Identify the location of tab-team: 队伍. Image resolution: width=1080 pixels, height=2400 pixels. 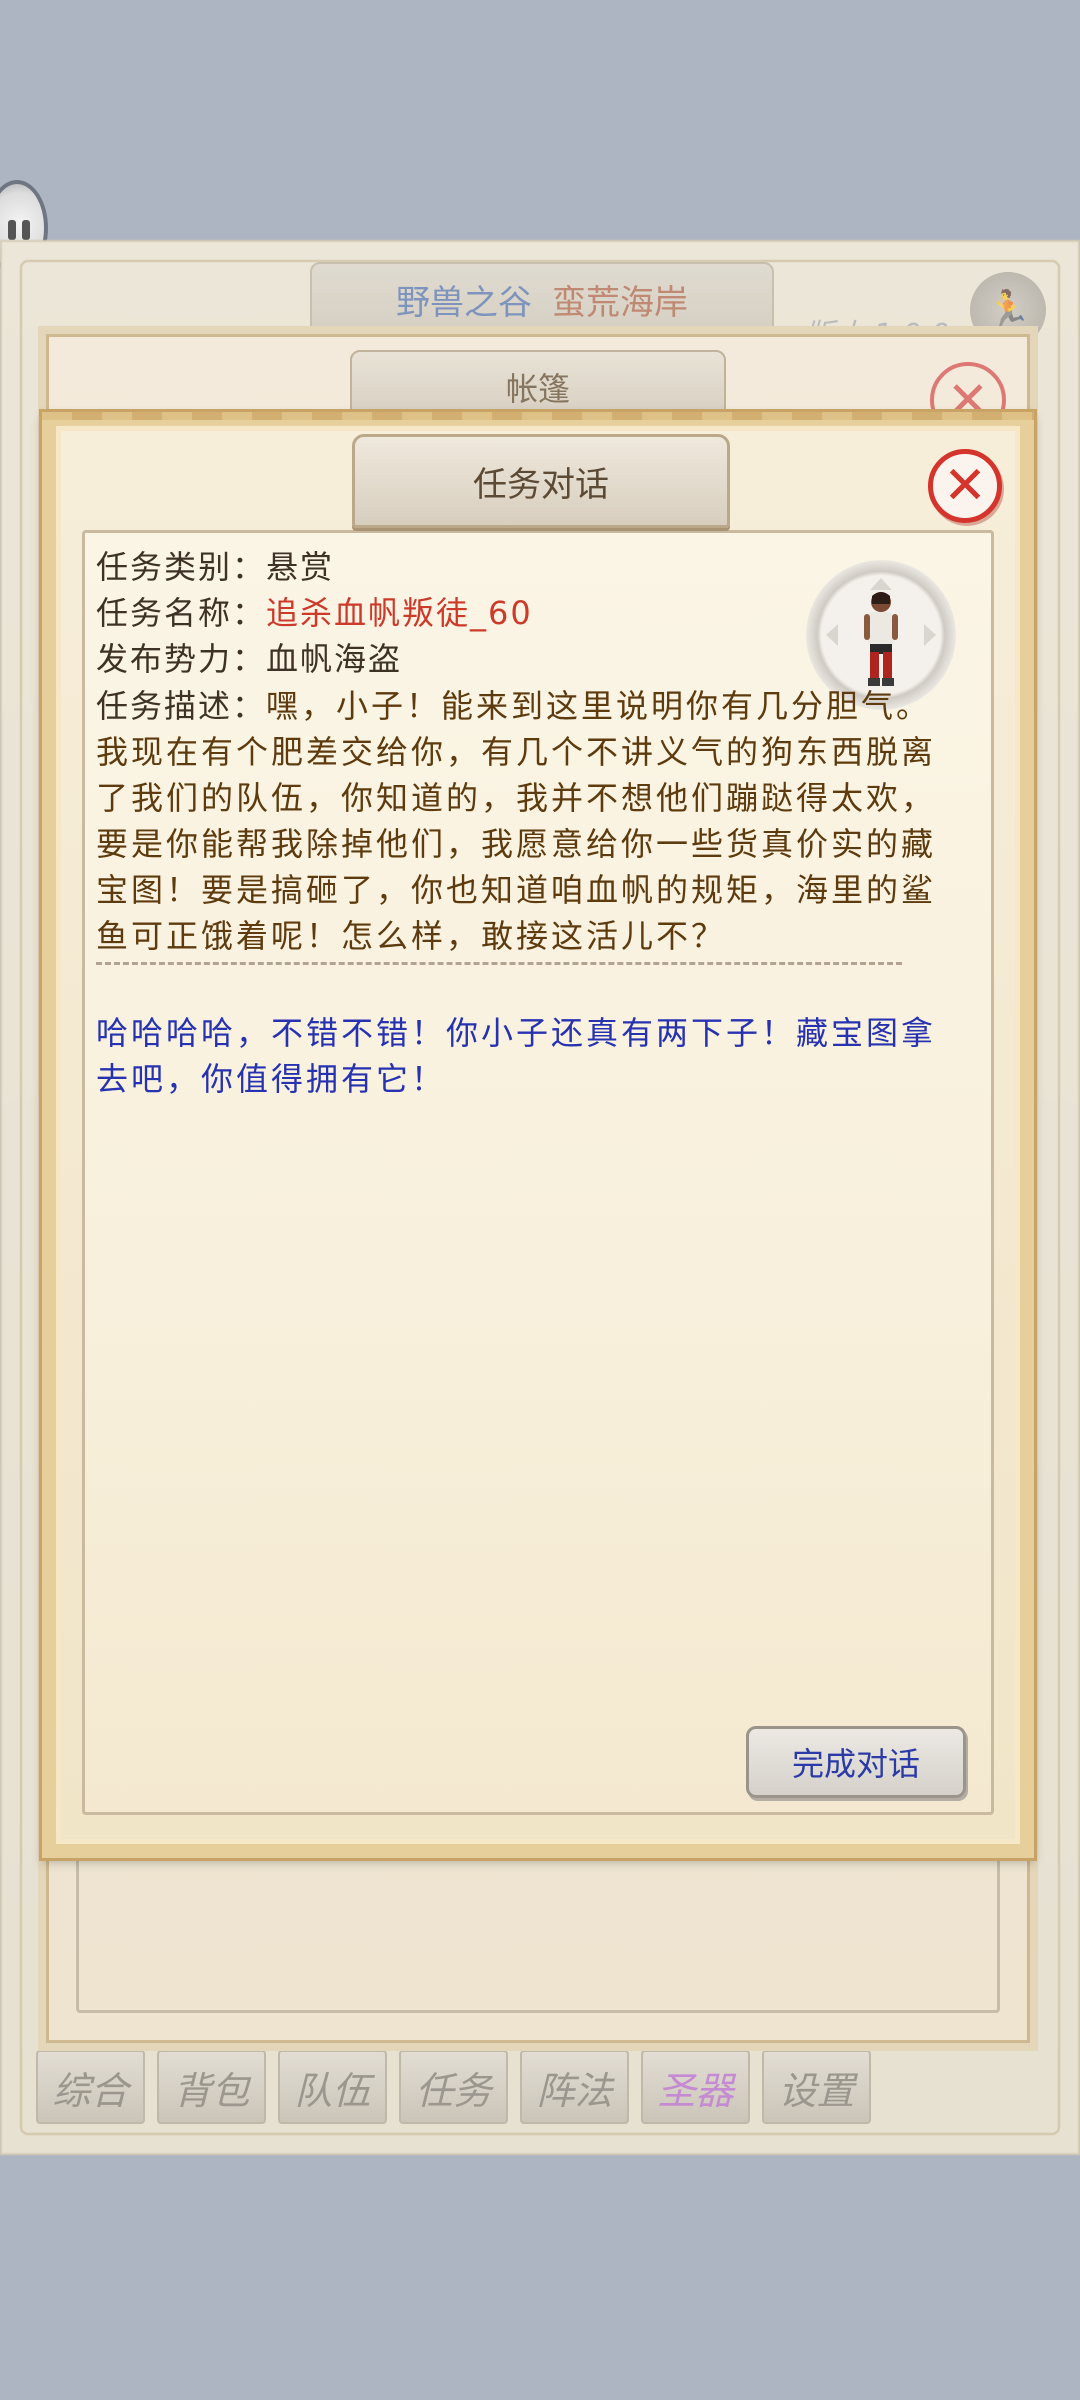
(332, 2087).